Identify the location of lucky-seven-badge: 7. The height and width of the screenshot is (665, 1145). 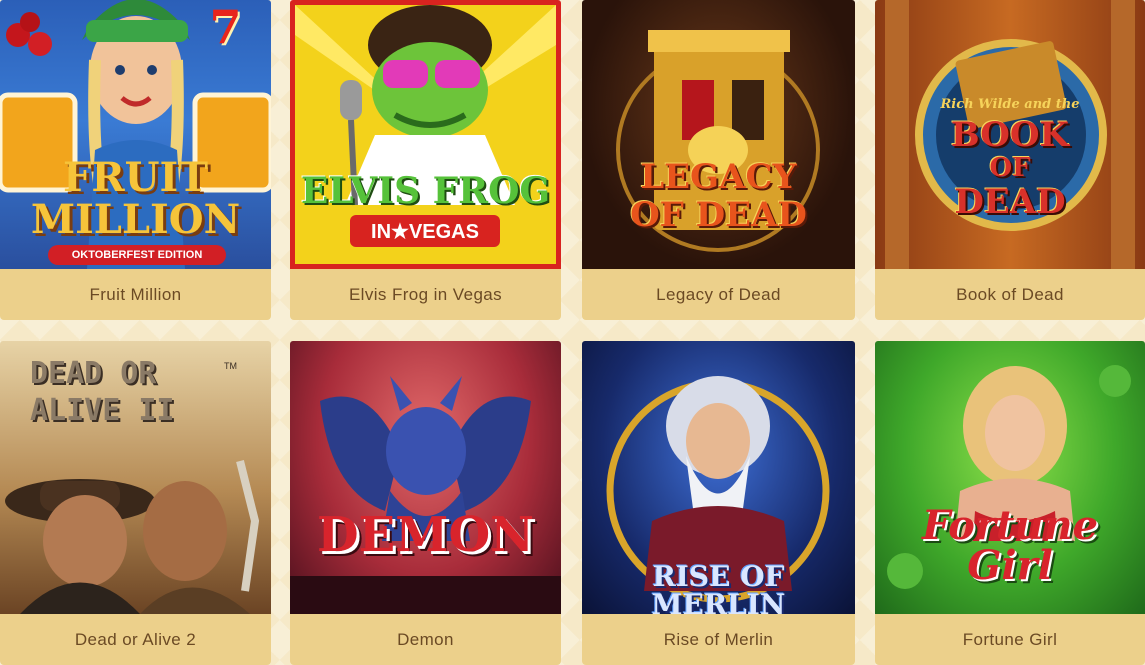
(225, 27).